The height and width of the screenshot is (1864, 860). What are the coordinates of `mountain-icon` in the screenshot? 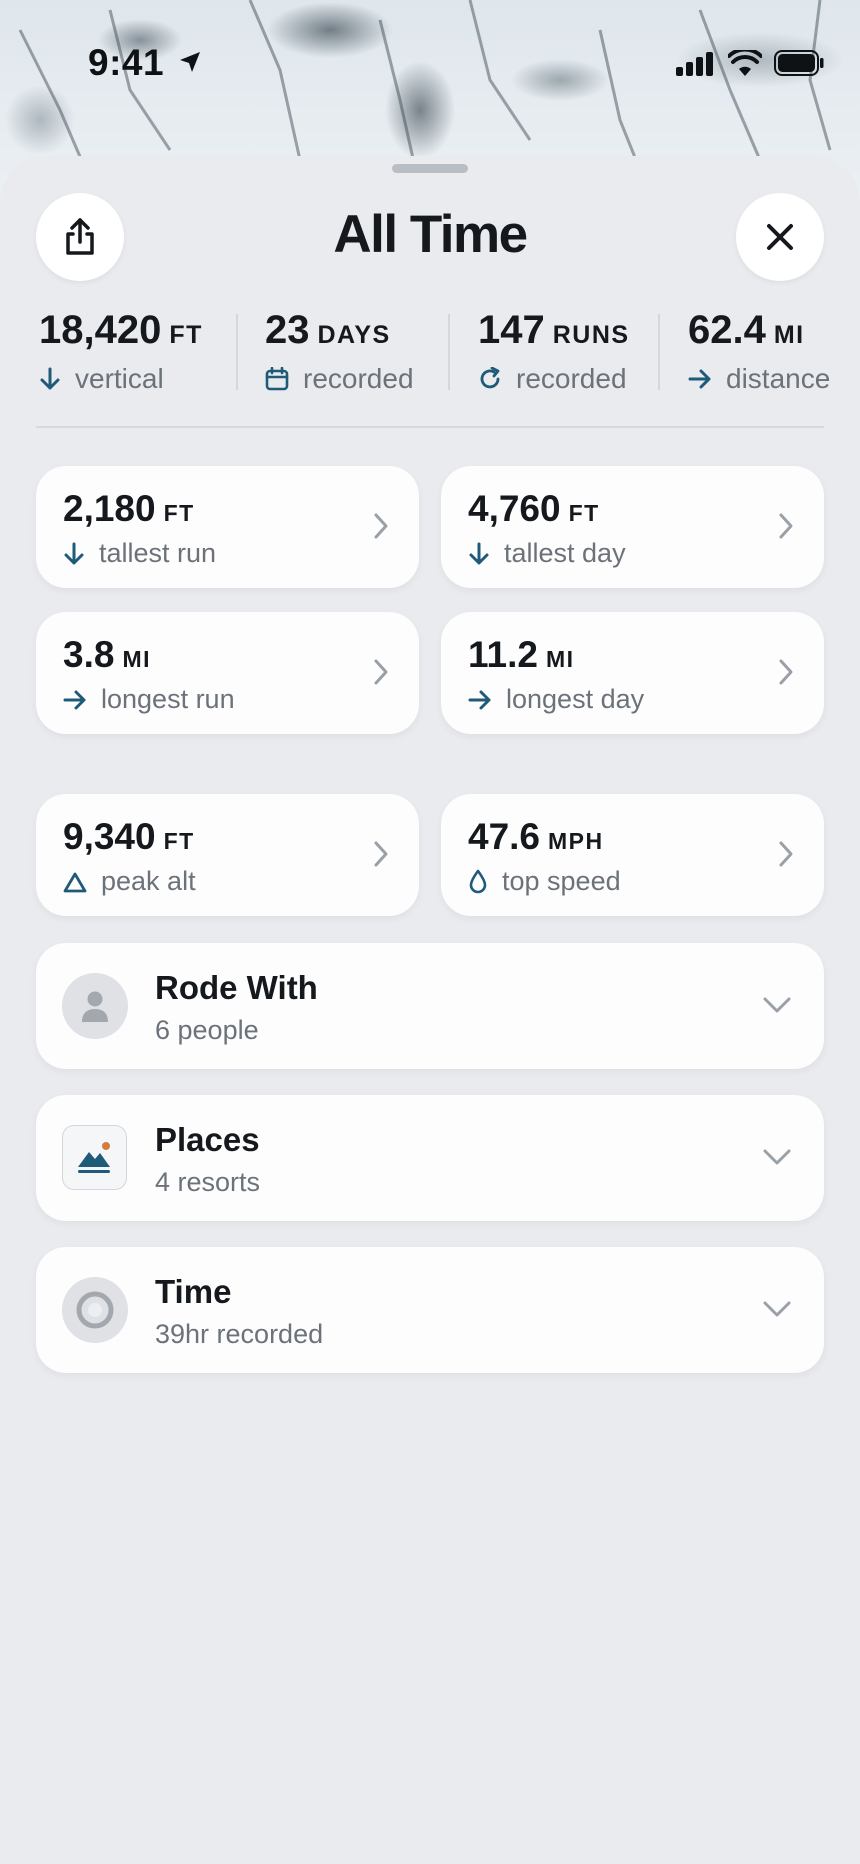 It's located at (93, 1157).